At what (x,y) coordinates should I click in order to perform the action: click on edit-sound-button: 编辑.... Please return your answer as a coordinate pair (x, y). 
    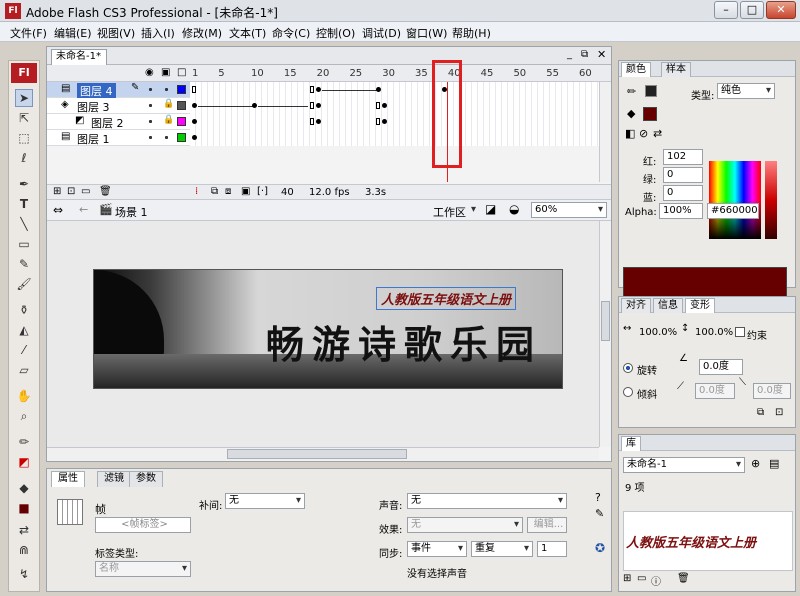
    Looking at the image, I should click on (547, 525).